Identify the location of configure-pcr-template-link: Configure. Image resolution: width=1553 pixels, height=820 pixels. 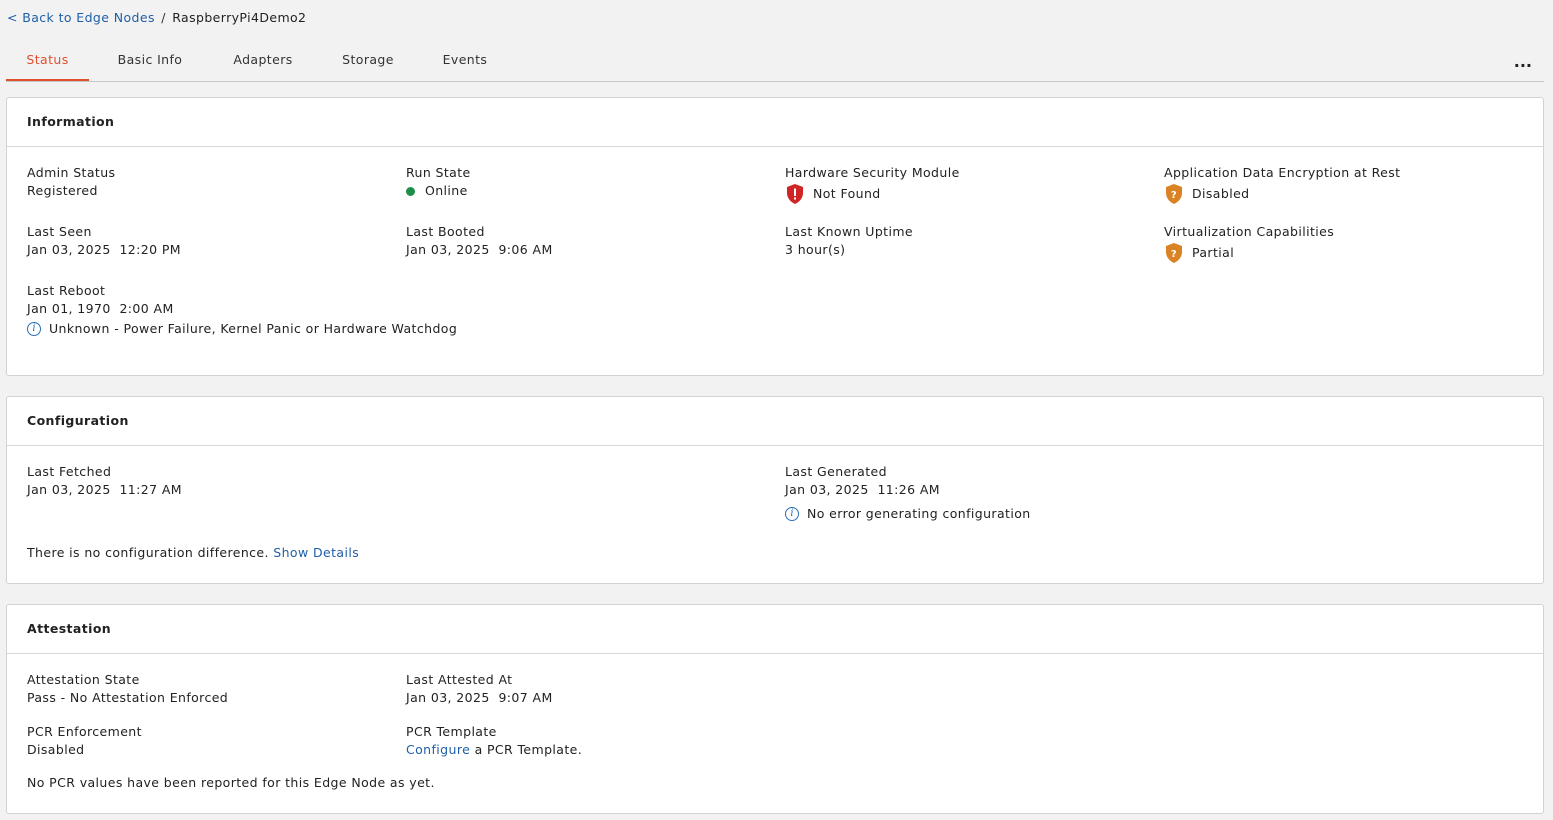
(438, 749).